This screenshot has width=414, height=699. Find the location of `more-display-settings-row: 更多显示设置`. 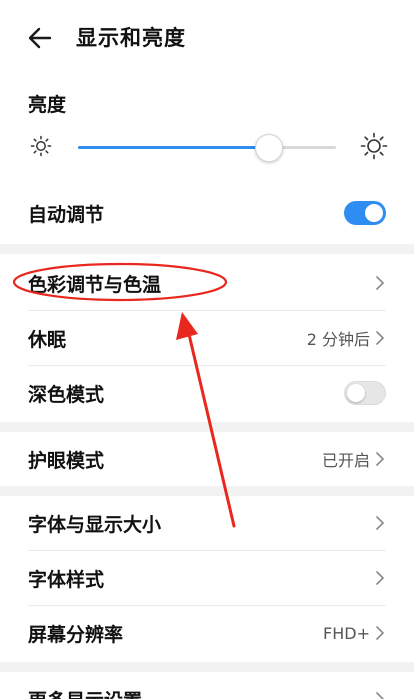

more-display-settings-row: 更多显示设置 is located at coordinates (207, 685).